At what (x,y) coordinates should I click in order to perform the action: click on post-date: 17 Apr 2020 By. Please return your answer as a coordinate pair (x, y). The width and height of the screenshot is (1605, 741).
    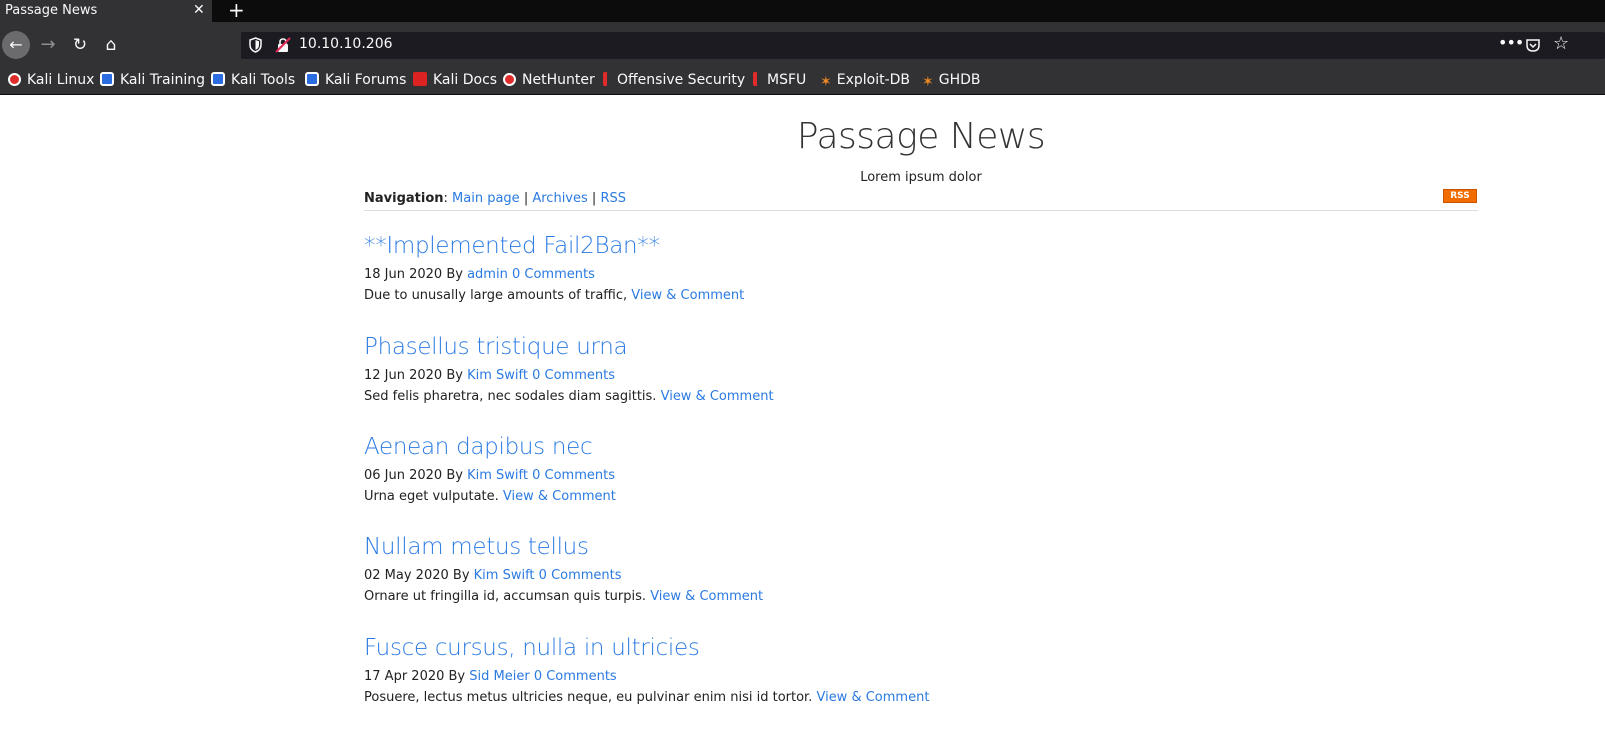
    Looking at the image, I should click on (415, 676).